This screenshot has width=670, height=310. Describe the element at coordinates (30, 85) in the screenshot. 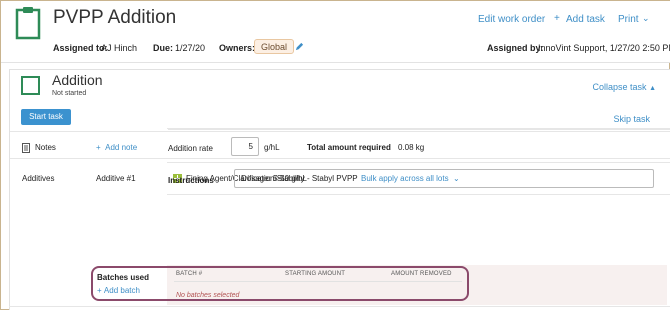

I see `task-checkbox` at that location.